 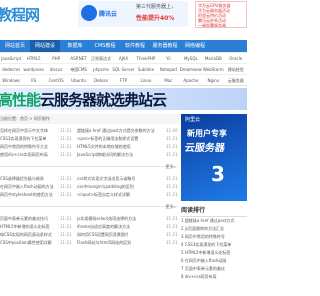 I want to click on rank-item: 3 网页中常用的特殊符号, so click(x=214, y=237).